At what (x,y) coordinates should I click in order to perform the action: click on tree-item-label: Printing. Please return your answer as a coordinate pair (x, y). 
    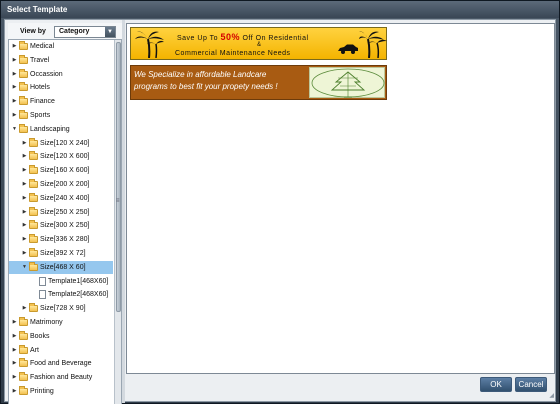
    Looking at the image, I should click on (42, 391).